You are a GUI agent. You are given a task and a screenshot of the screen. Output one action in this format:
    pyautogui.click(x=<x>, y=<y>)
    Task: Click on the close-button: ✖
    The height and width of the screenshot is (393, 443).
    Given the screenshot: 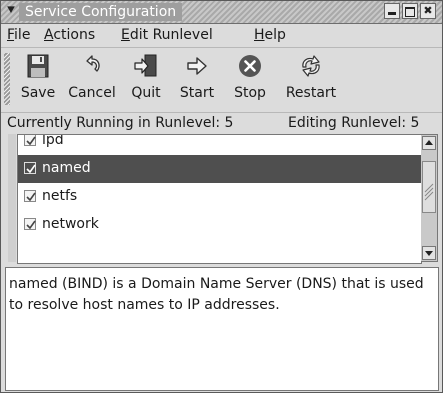 What is the action you would take?
    pyautogui.click(x=428, y=11)
    